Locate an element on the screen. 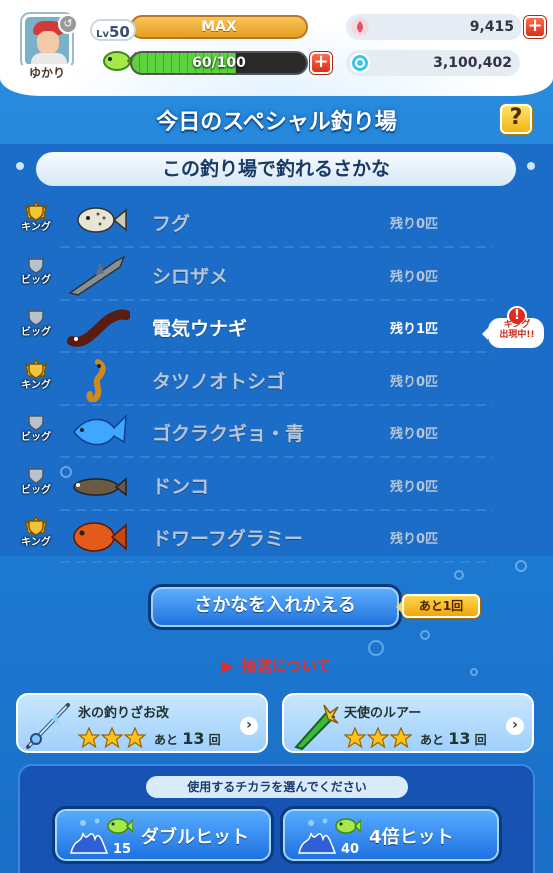  lottery-link-text: 抽選について is located at coordinates (286, 666).